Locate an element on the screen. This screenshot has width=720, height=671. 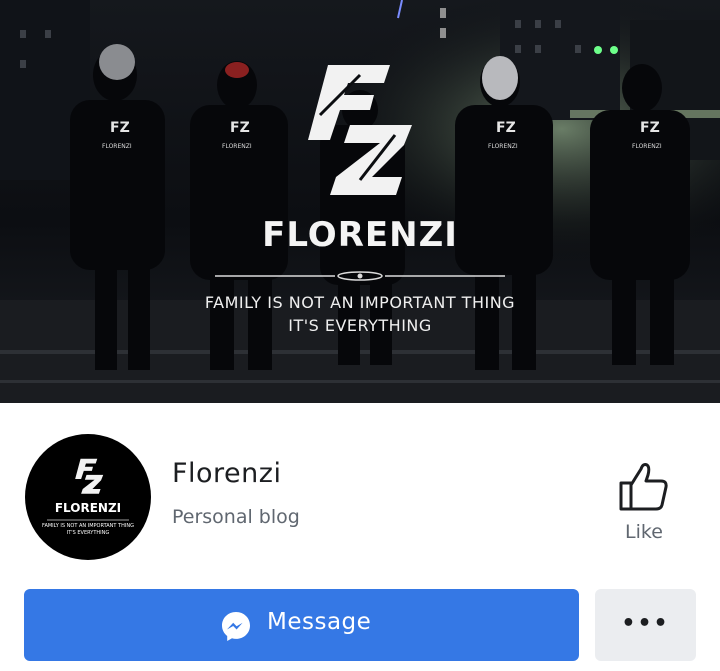
cover-brand-text: FLORENZI is located at coordinates (360, 235).